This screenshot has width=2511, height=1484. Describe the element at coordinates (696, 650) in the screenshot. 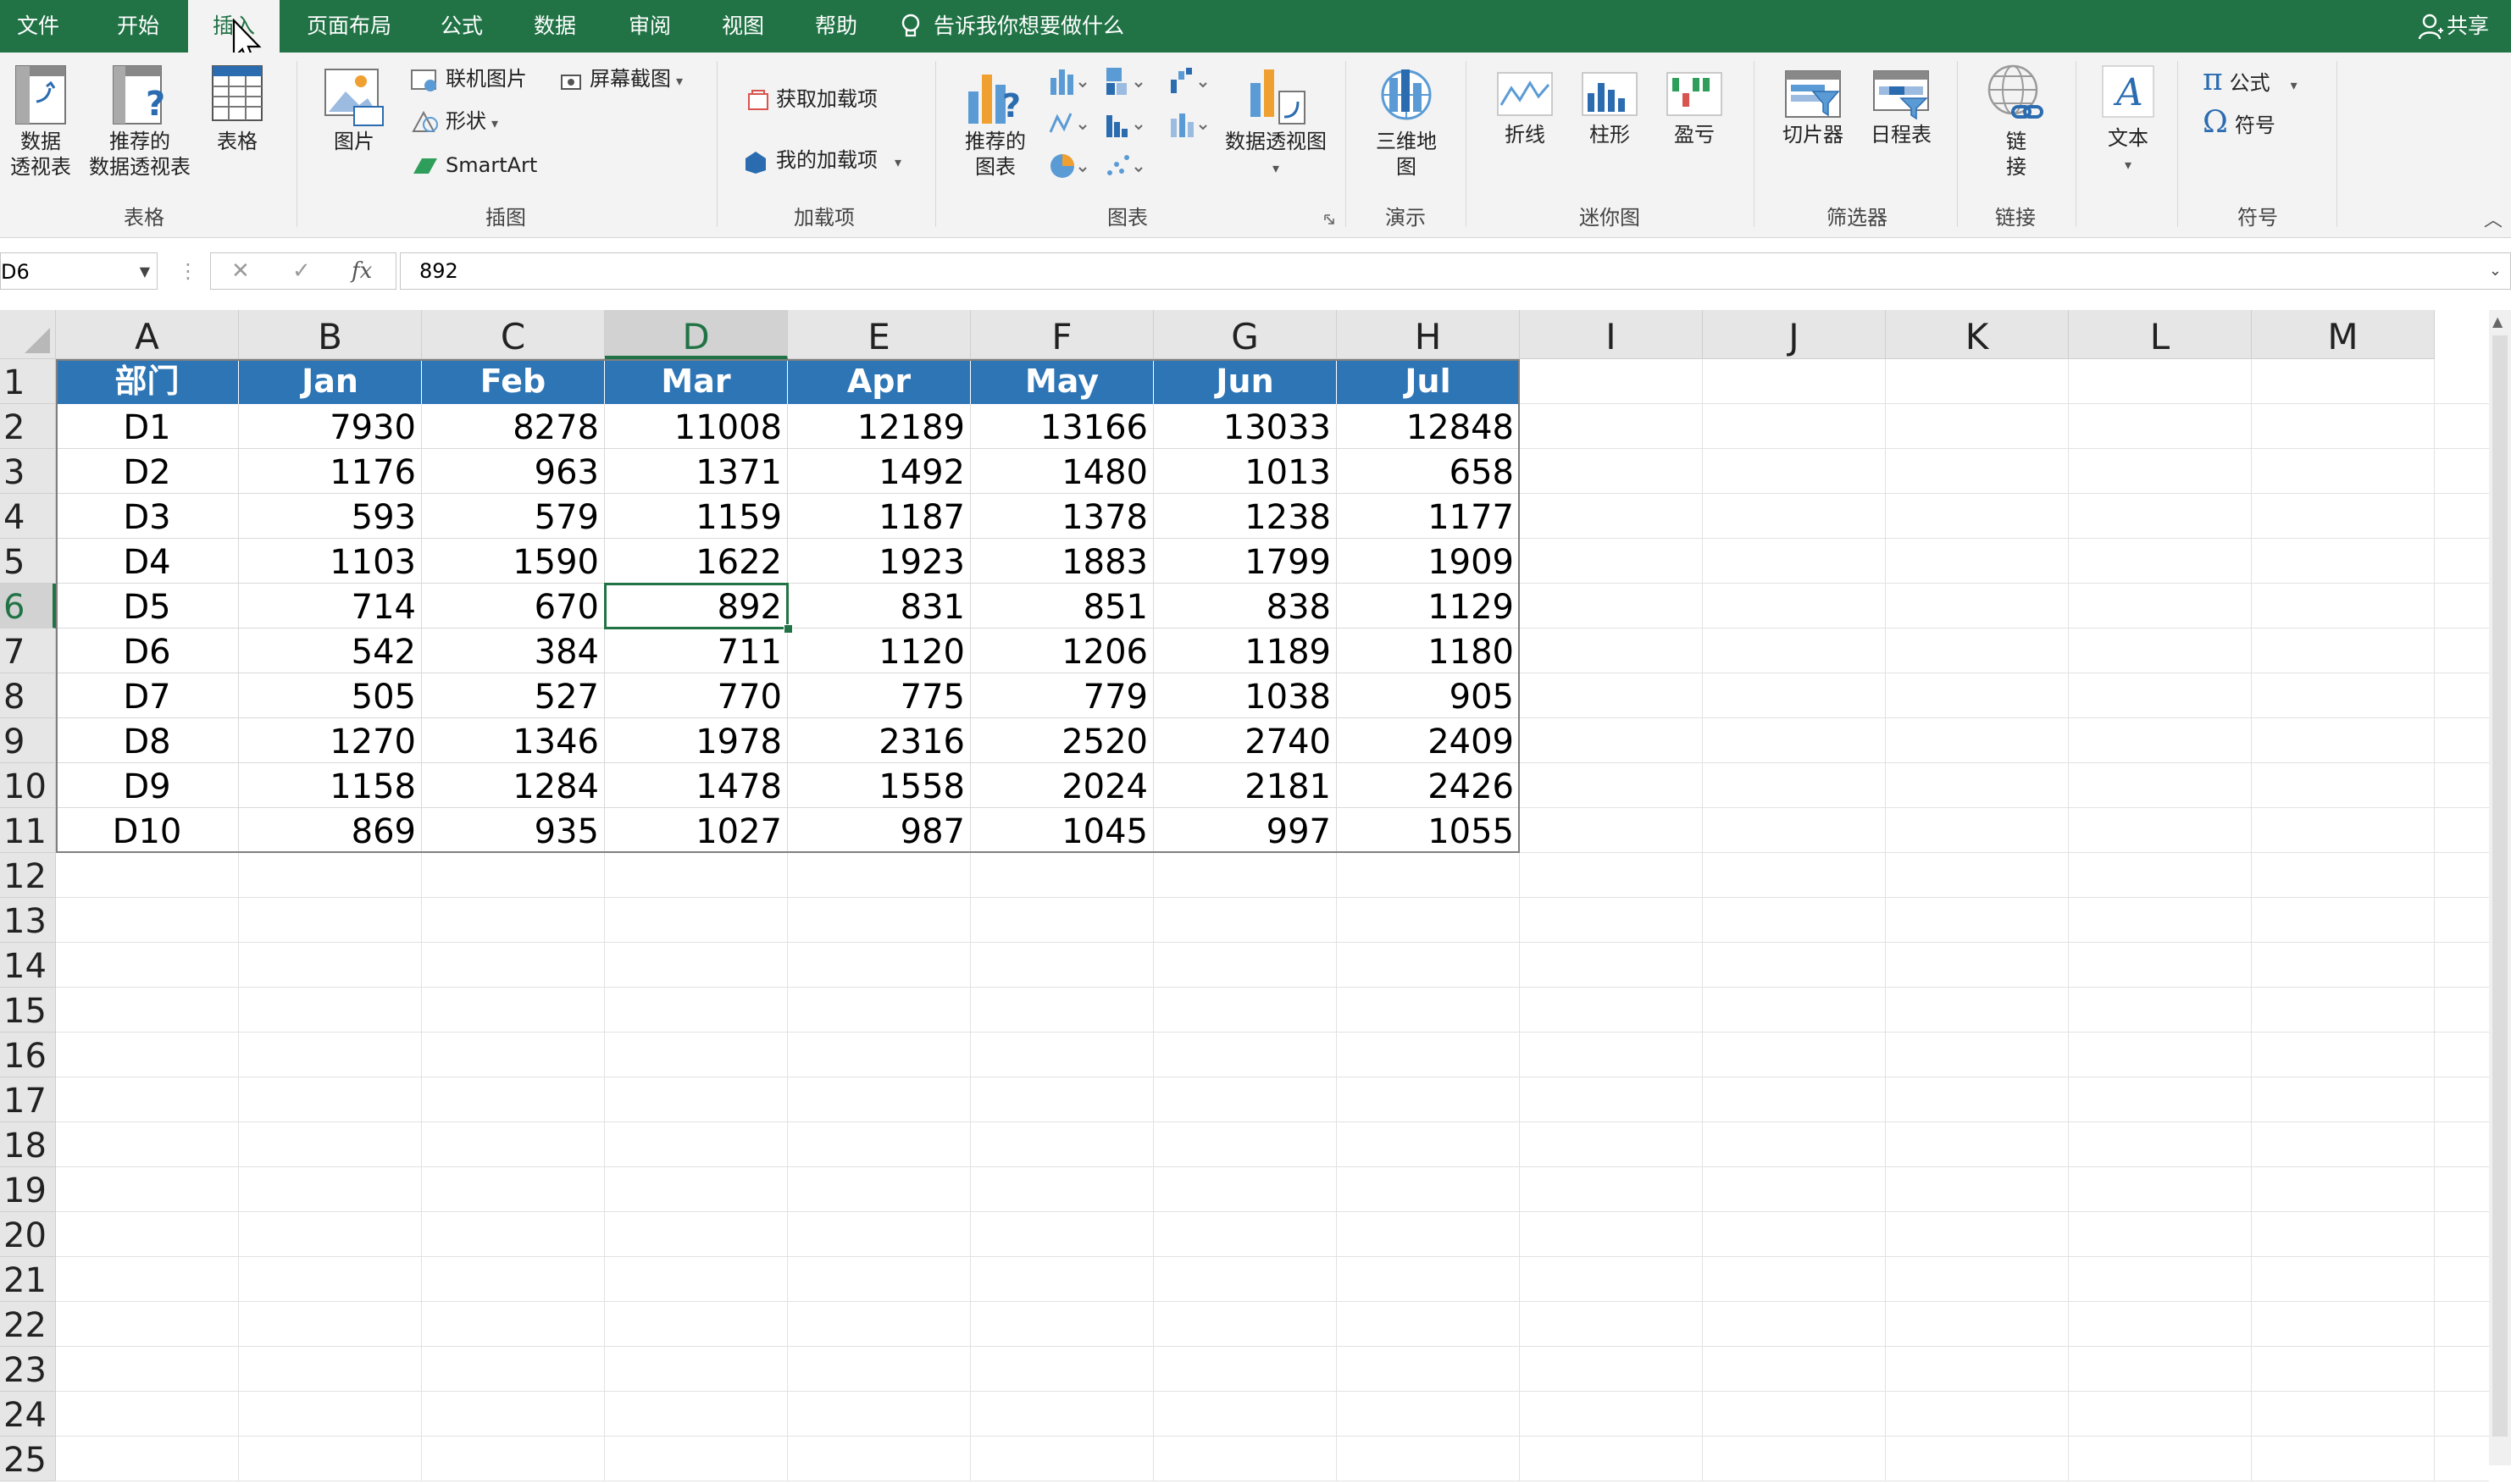

I see `value-cell: 711` at that location.